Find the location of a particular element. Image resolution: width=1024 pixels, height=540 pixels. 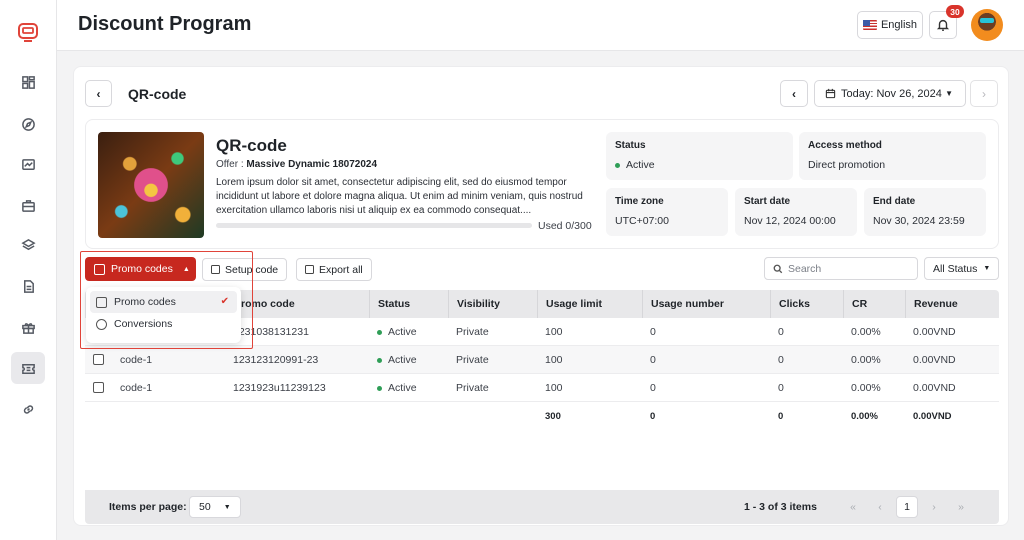

timezone-label: Time zone is located at coordinates (639, 201).